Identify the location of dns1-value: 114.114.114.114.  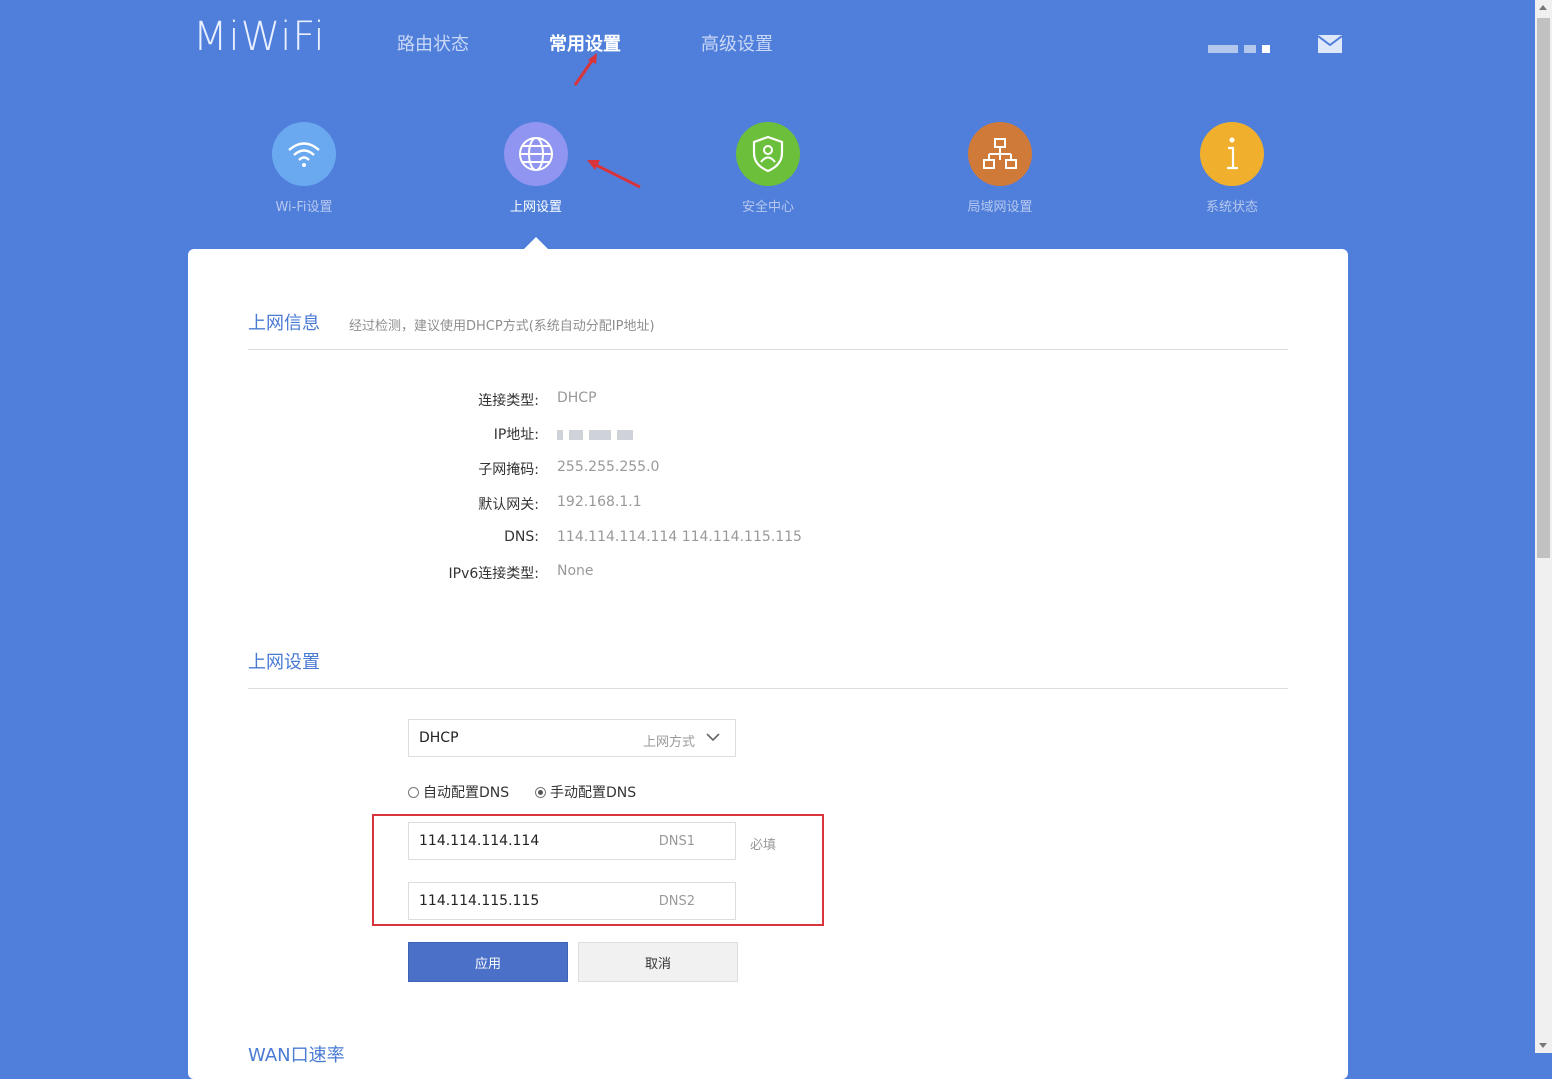
(479, 841).